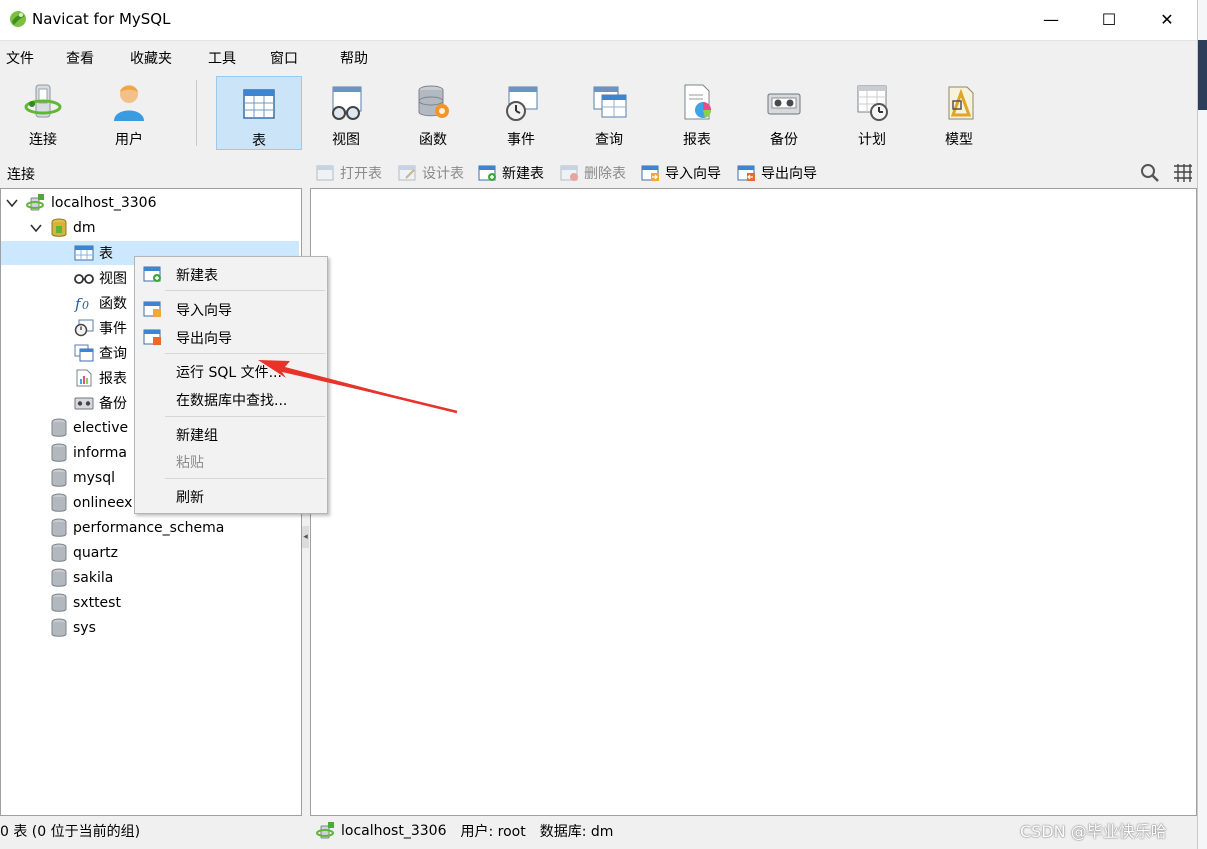 The height and width of the screenshot is (849, 1207). I want to click on window-title: Navicat for MySQL, so click(101, 19).